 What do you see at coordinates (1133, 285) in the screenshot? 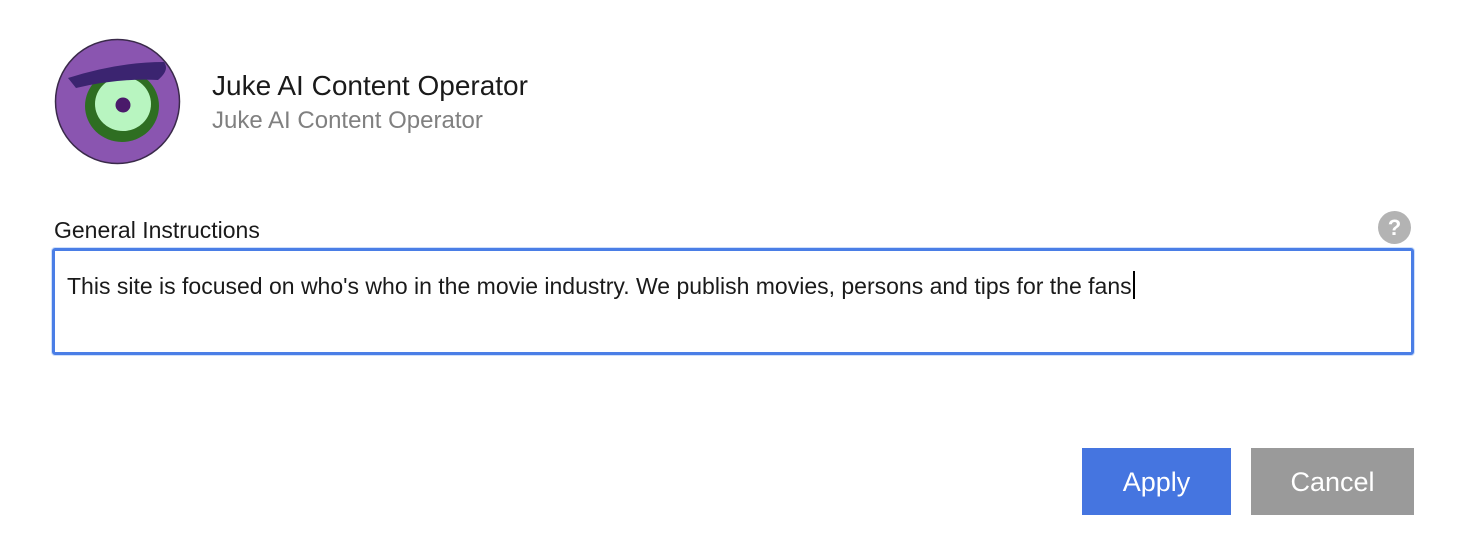
I see `text-caret` at bounding box center [1133, 285].